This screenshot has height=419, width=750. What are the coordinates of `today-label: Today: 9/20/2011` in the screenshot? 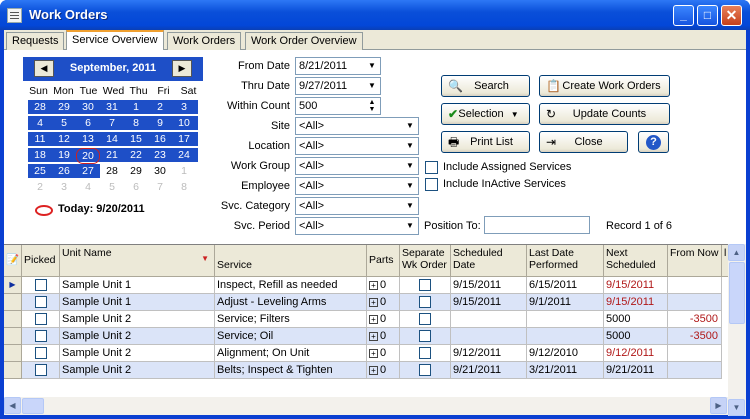 It's located at (101, 209).